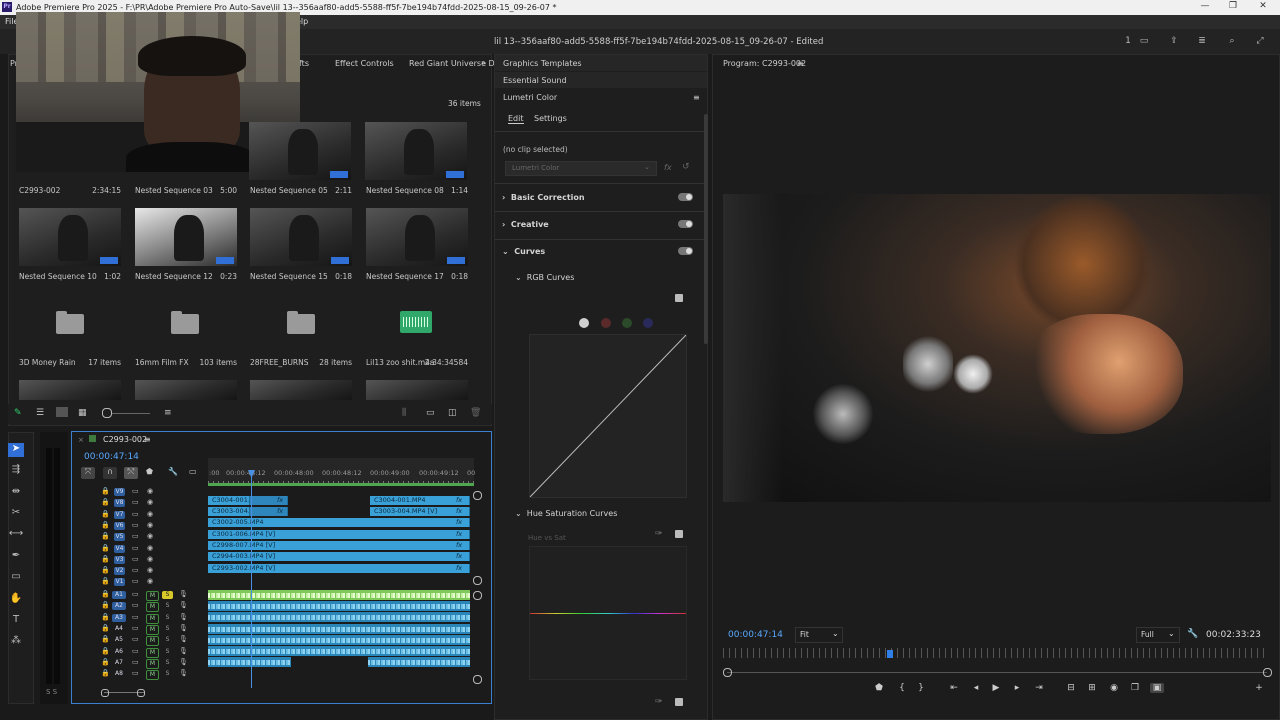 Image resolution: width=1280 pixels, height=720 pixels. Describe the element at coordinates (976, 688) in the screenshot. I see `step-back-icon: ◂` at that location.